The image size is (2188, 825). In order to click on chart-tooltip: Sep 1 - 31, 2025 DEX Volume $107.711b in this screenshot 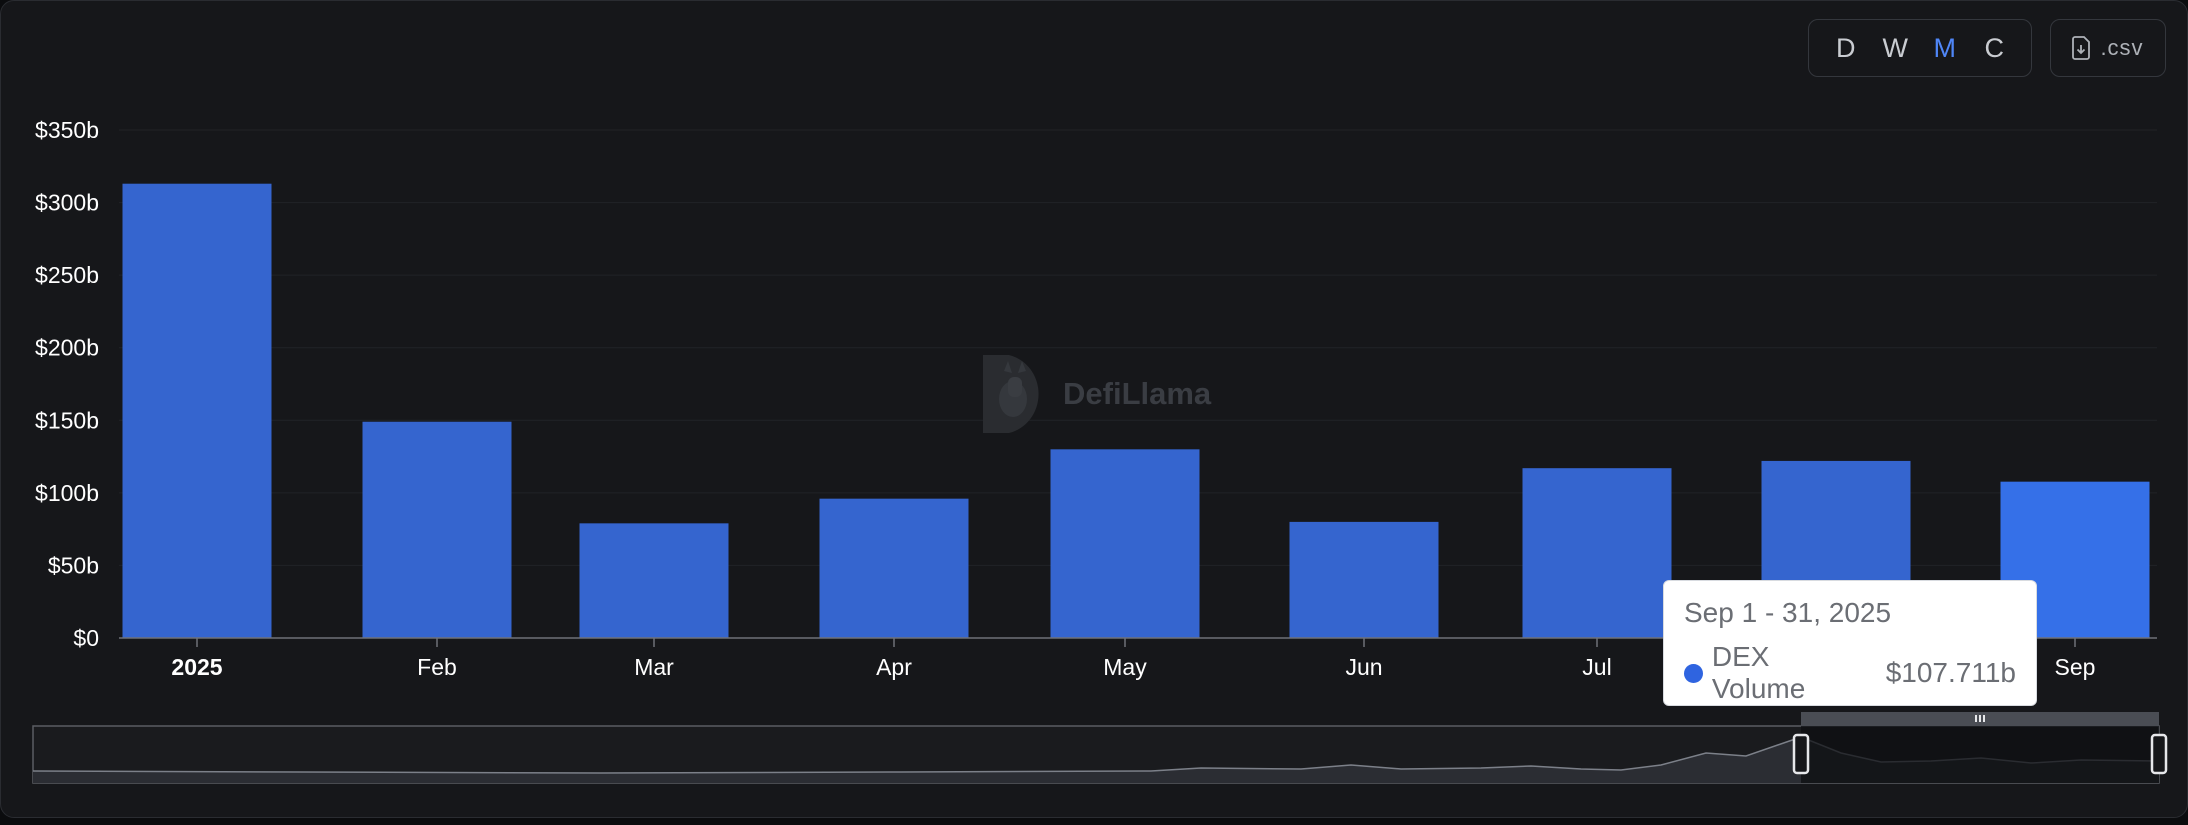, I will do `click(1850, 643)`.